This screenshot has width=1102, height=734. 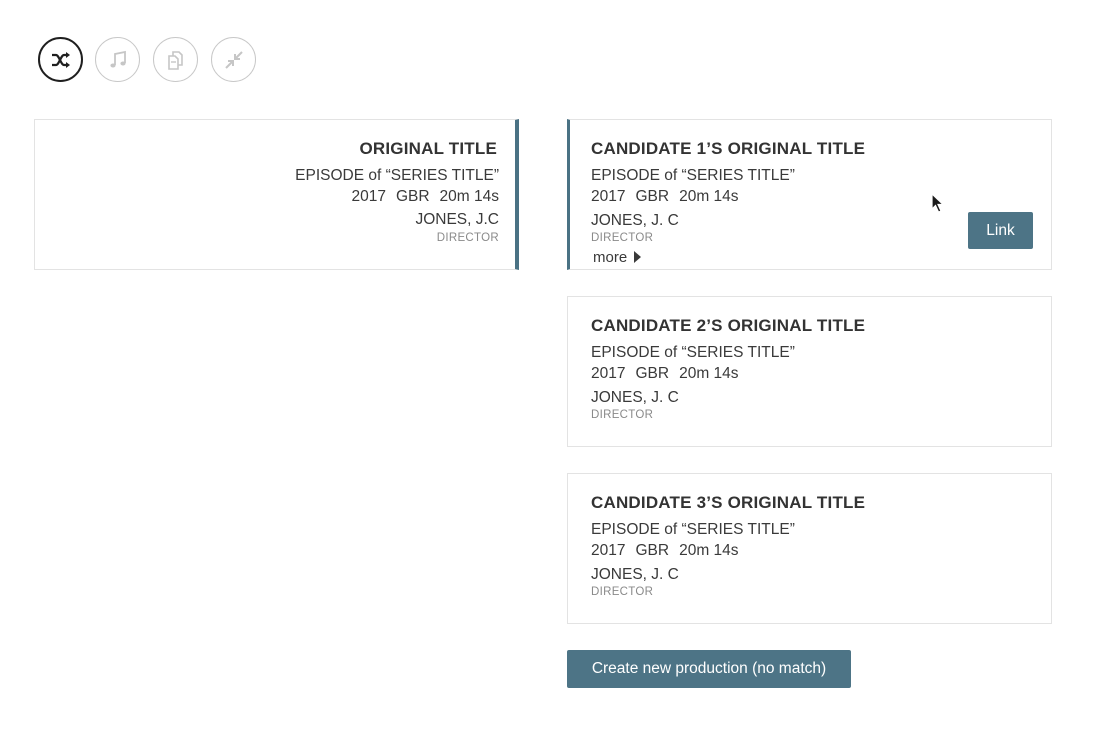 What do you see at coordinates (610, 257) in the screenshot?
I see `more-label: more` at bounding box center [610, 257].